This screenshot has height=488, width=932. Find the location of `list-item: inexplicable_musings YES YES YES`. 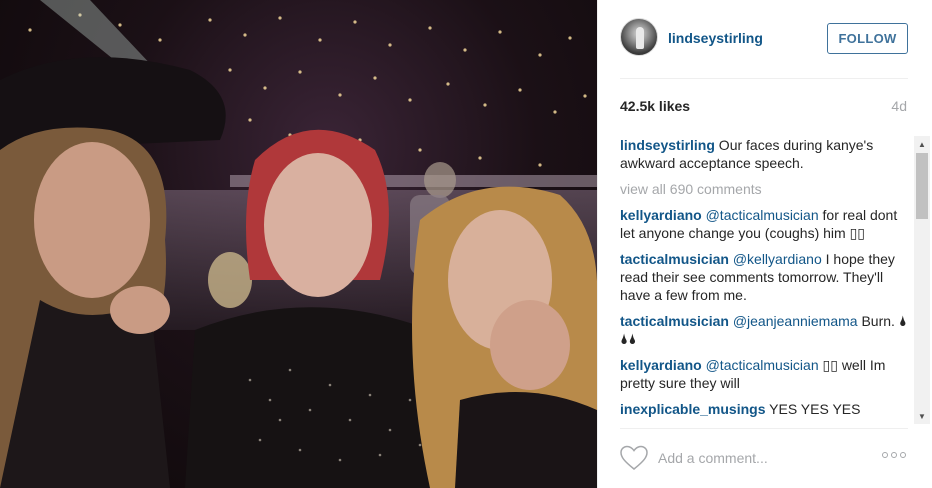

list-item: inexplicable_musings YES YES YES is located at coordinates (766, 409).